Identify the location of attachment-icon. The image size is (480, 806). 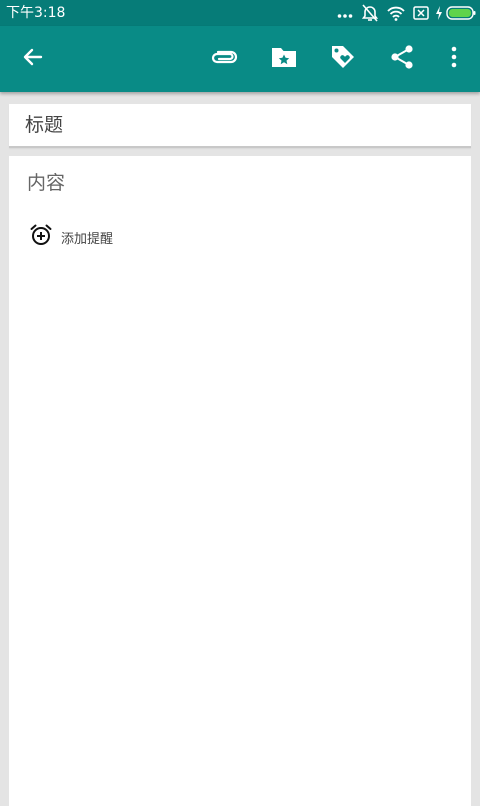
(224, 59).